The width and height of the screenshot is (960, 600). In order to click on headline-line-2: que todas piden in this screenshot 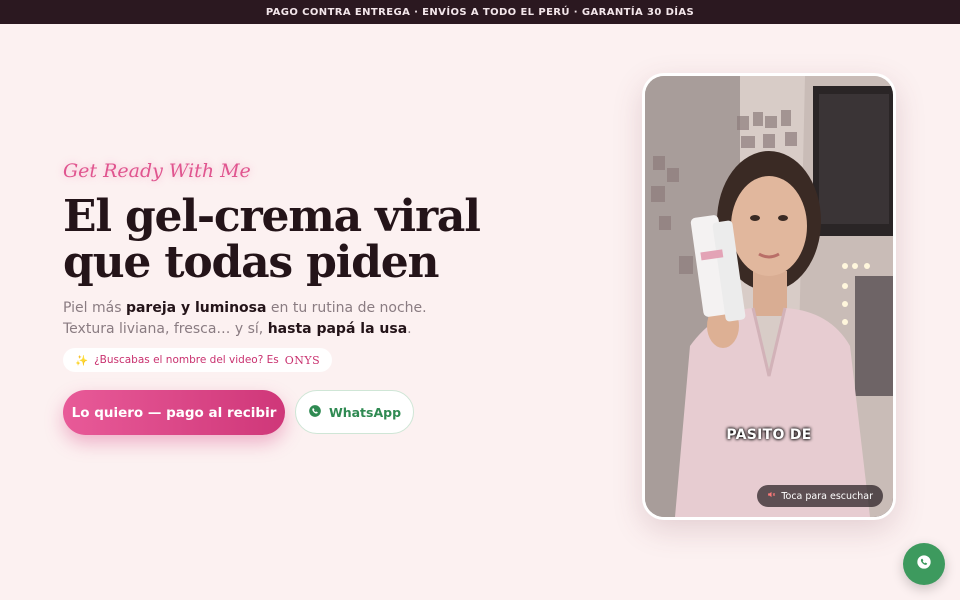, I will do `click(251, 262)`.